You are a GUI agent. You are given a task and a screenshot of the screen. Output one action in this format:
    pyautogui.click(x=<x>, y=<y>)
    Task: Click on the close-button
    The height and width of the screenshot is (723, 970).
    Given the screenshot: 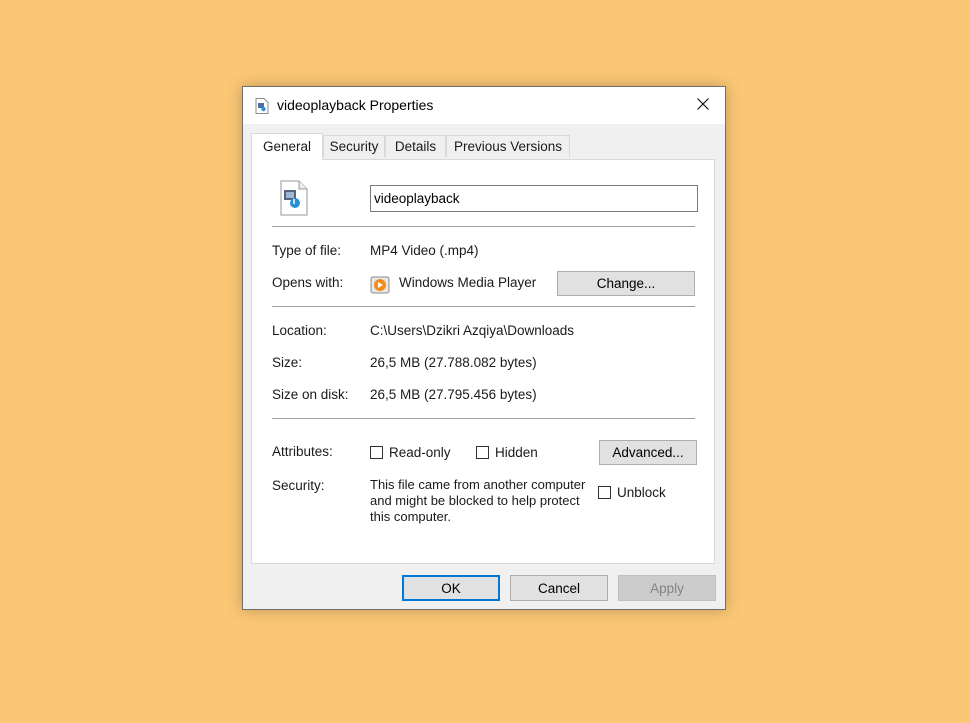 What is the action you would take?
    pyautogui.click(x=703, y=105)
    